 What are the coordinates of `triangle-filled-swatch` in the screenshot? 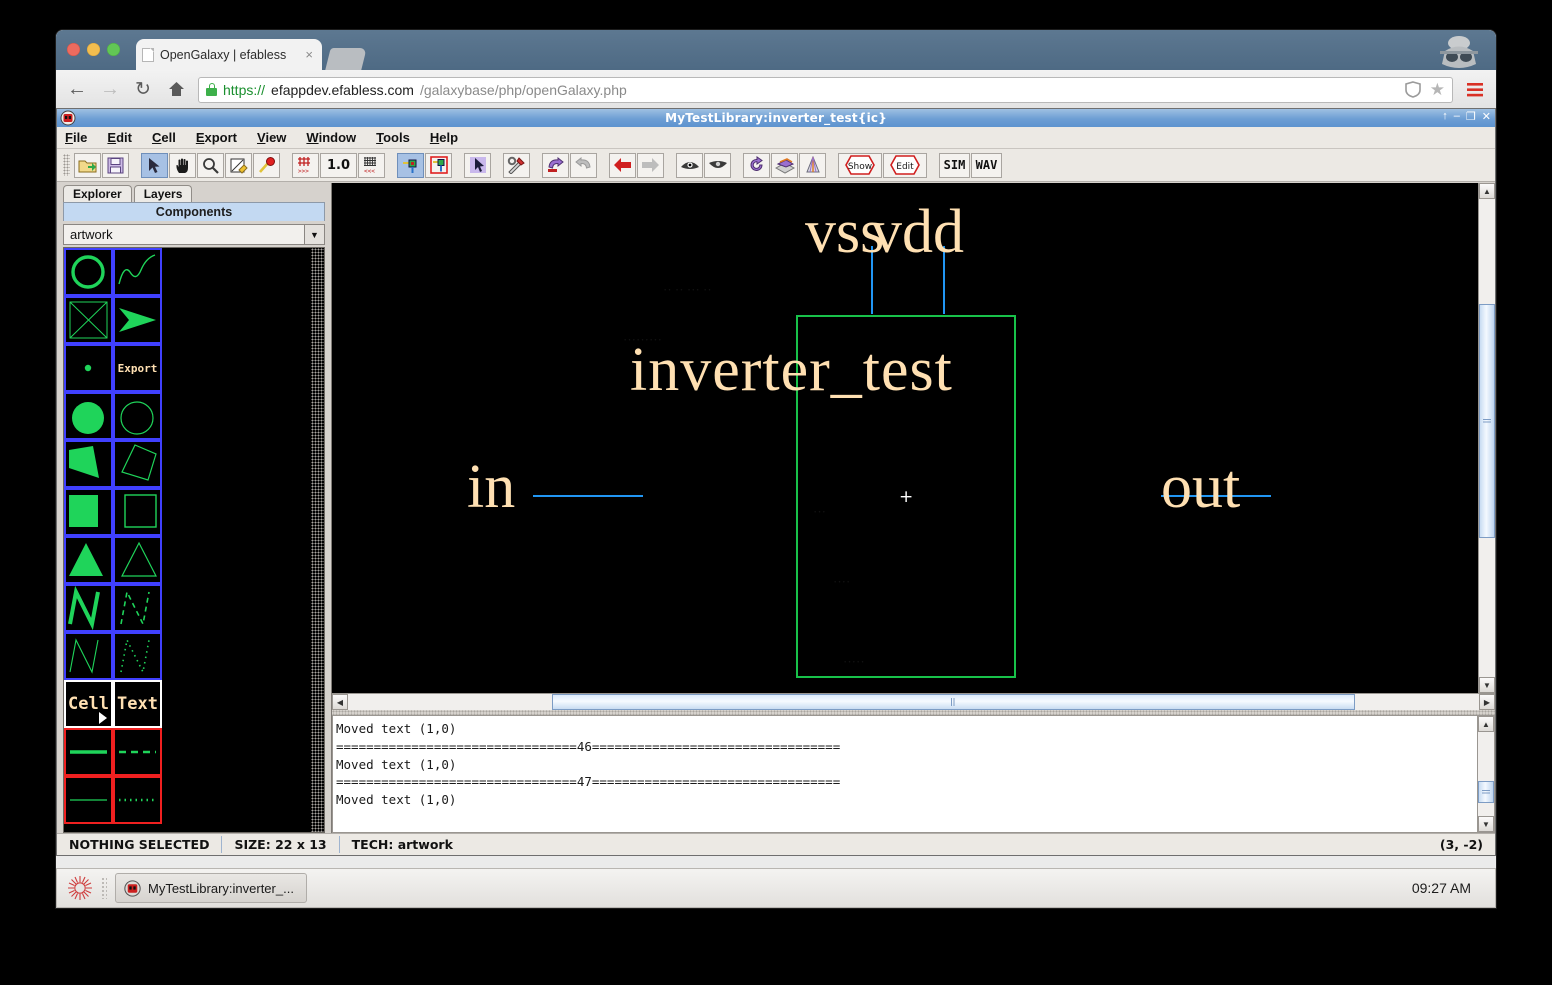 It's located at (88, 560).